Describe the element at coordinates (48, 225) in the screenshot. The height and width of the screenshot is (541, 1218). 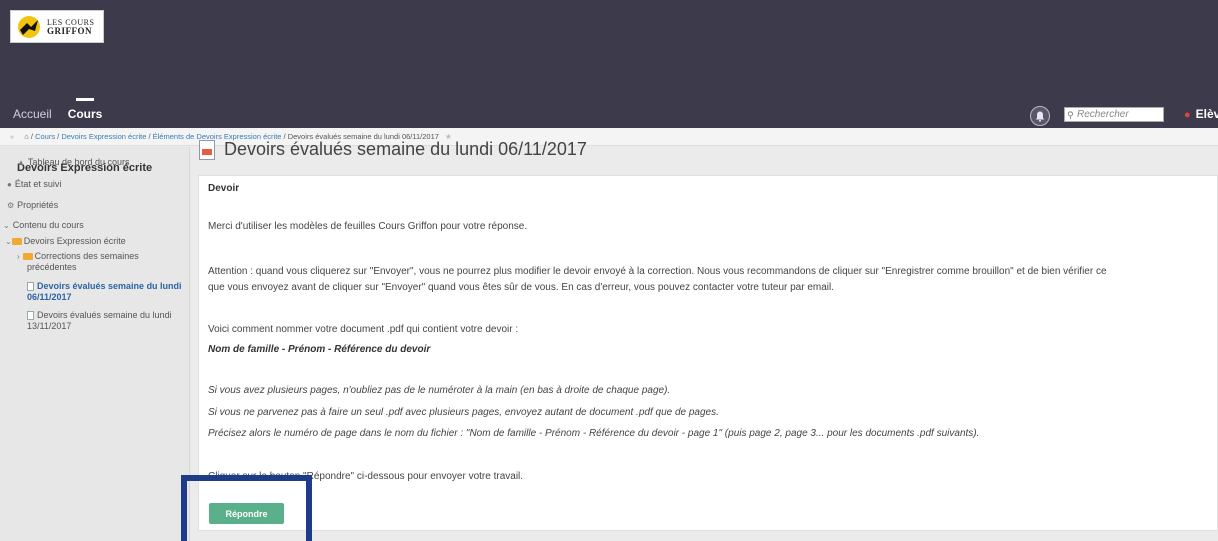
I see `sidebar-content-label: Contenu du cours` at that location.